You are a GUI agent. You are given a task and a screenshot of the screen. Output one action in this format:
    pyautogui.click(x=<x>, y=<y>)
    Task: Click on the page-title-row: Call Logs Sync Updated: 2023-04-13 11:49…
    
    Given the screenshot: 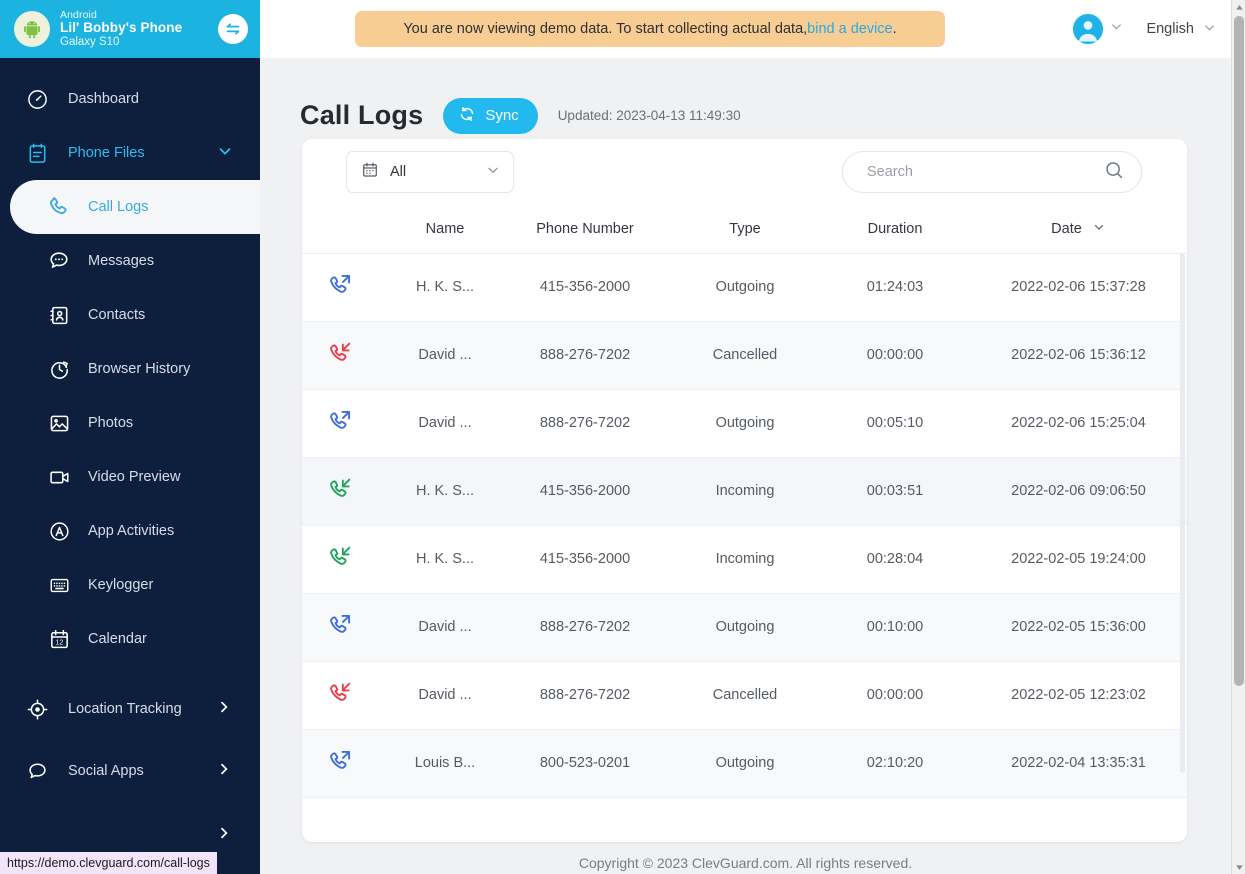 What is the action you would take?
    pyautogui.click(x=745, y=103)
    